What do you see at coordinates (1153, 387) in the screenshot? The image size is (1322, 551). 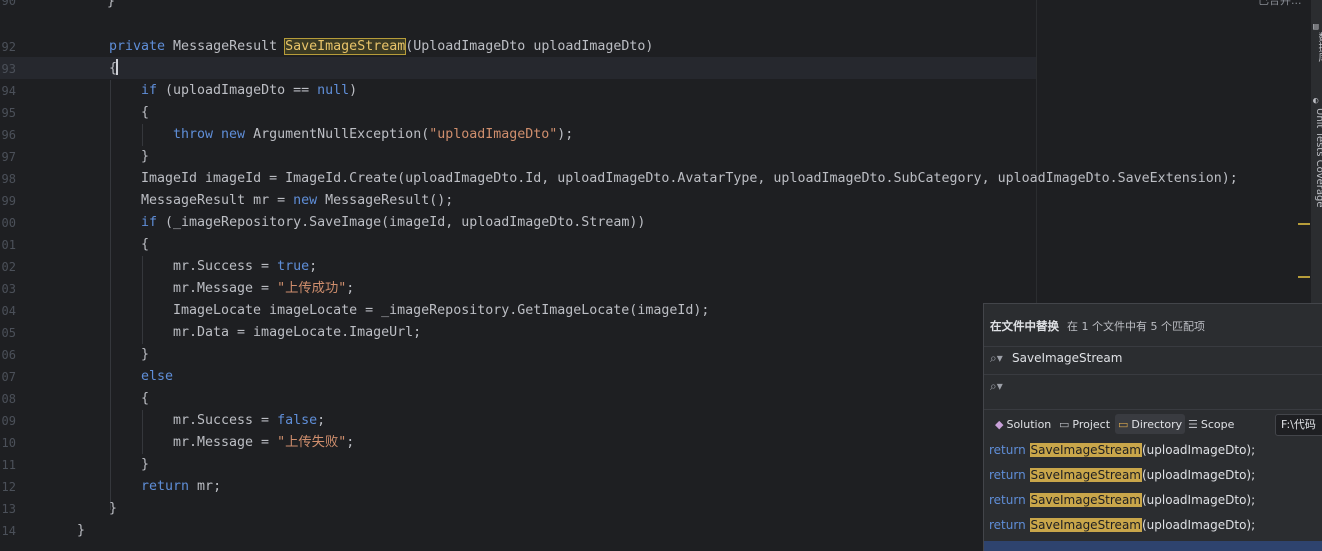 I see `replace-row: ⌕▾` at bounding box center [1153, 387].